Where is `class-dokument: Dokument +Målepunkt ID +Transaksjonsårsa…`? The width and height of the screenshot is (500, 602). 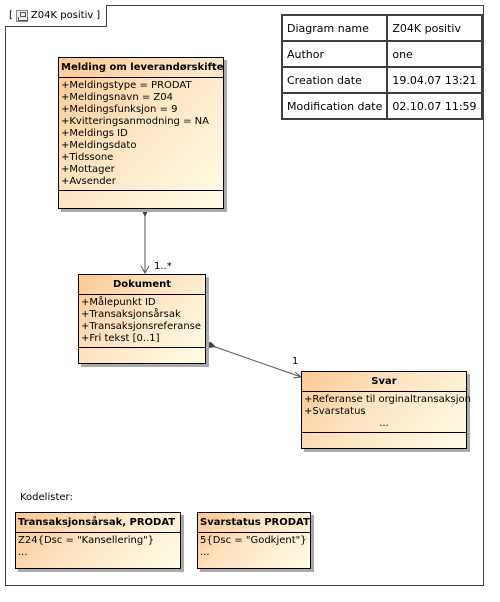 class-dokument: Dokument +Målepunkt ID +Transaksjonsårsa… is located at coordinates (142, 319).